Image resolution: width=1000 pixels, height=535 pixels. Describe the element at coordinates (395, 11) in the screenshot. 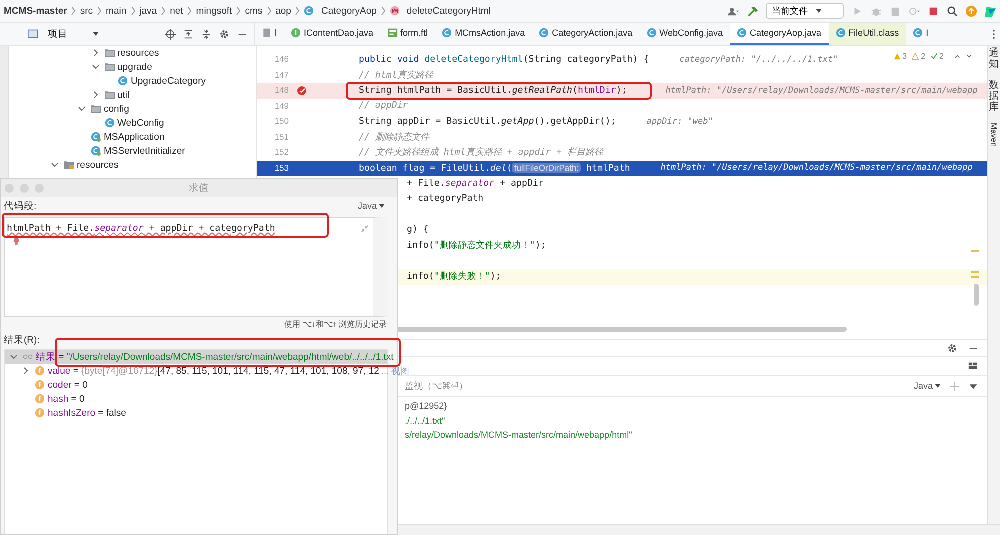

I see `method-icon` at that location.